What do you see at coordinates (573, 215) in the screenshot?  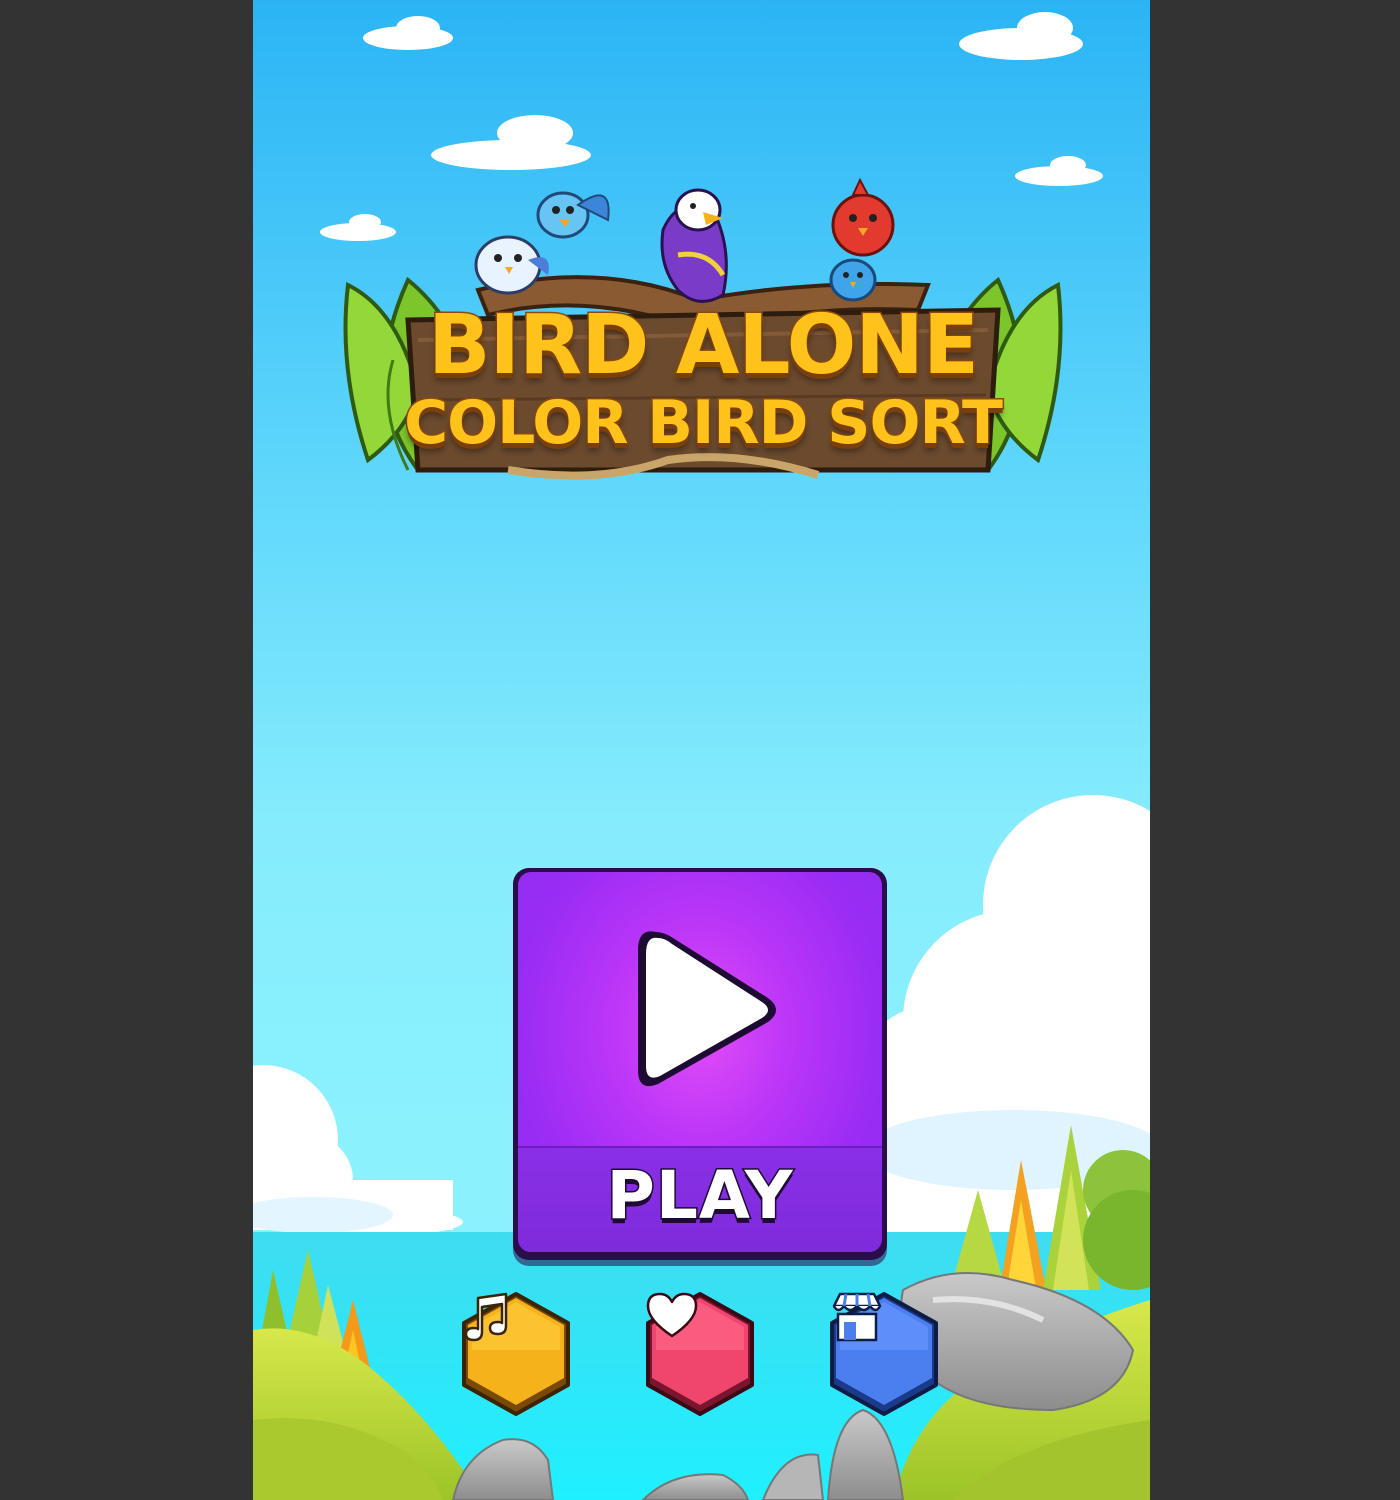 I see `bird-blue-flying` at bounding box center [573, 215].